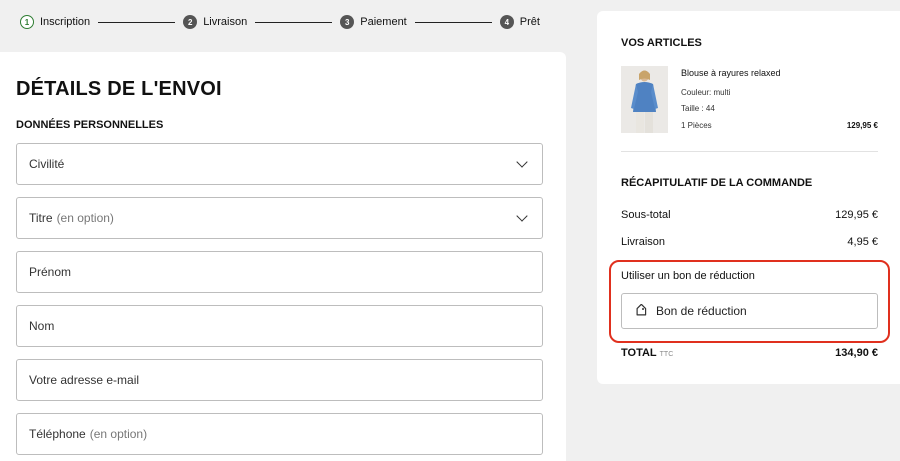  What do you see at coordinates (856, 353) in the screenshot?
I see `total-value: 134,90 €` at bounding box center [856, 353].